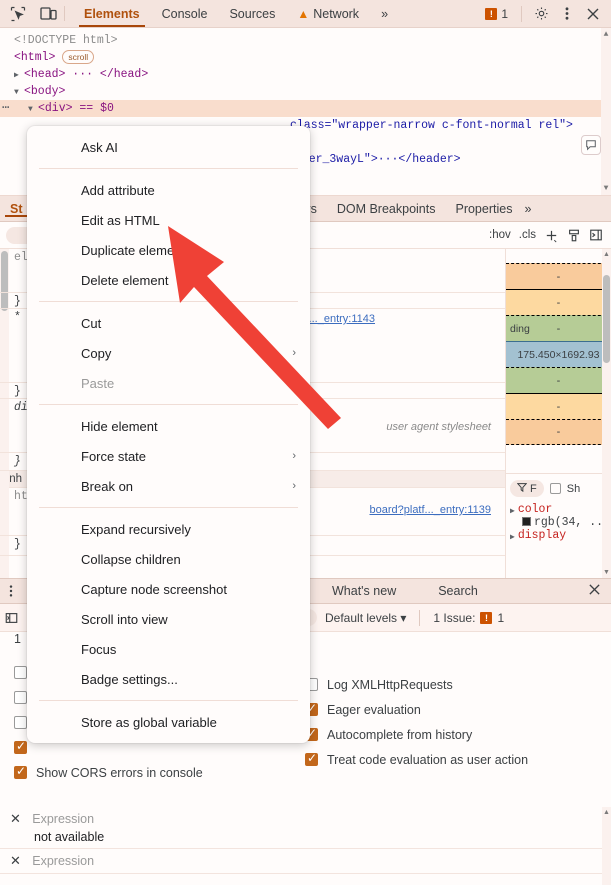  What do you see at coordinates (6, 108) in the screenshot?
I see `node-menu-icon: ⋯` at bounding box center [6, 108].